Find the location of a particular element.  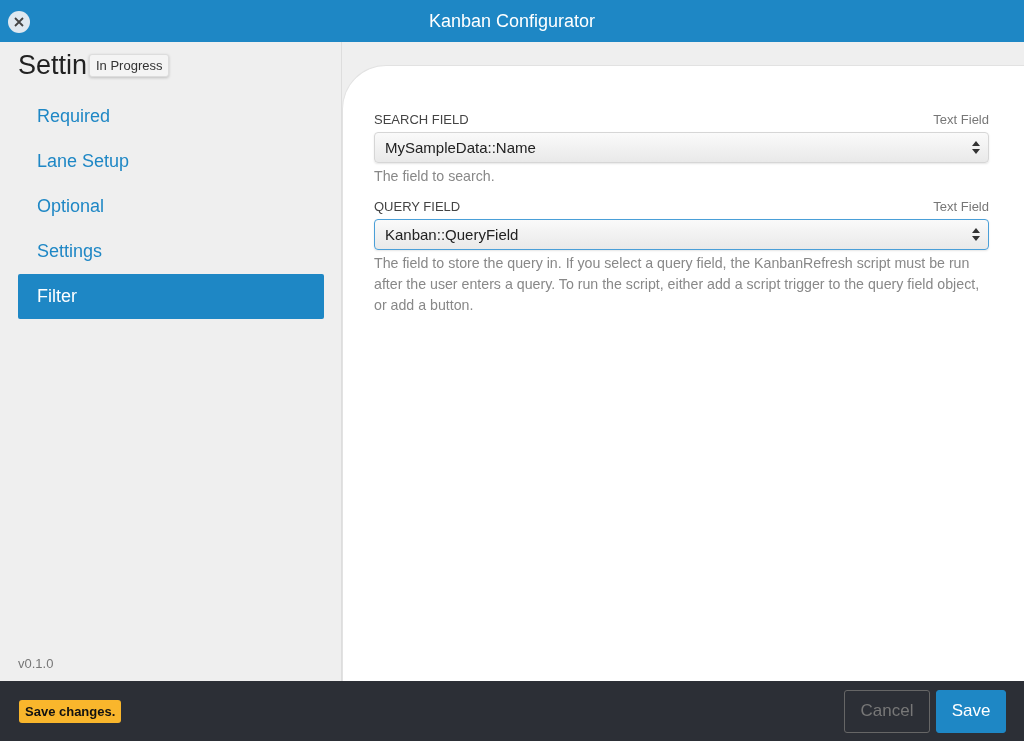

tooltip: In Progress is located at coordinates (129, 65).